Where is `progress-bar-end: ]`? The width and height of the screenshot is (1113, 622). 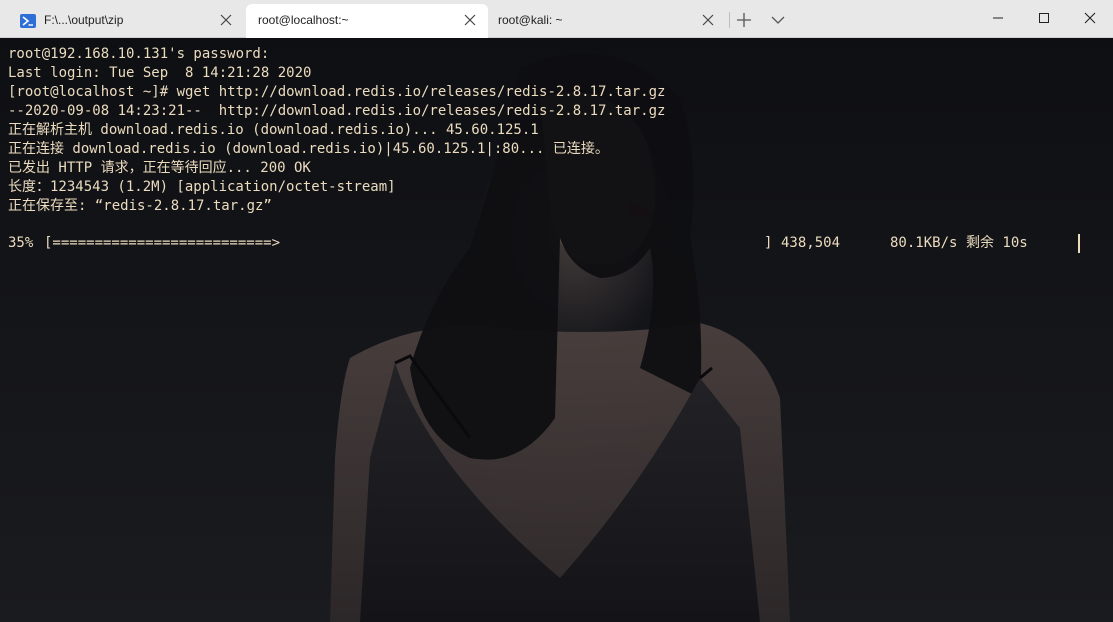 progress-bar-end: ] is located at coordinates (768, 243).